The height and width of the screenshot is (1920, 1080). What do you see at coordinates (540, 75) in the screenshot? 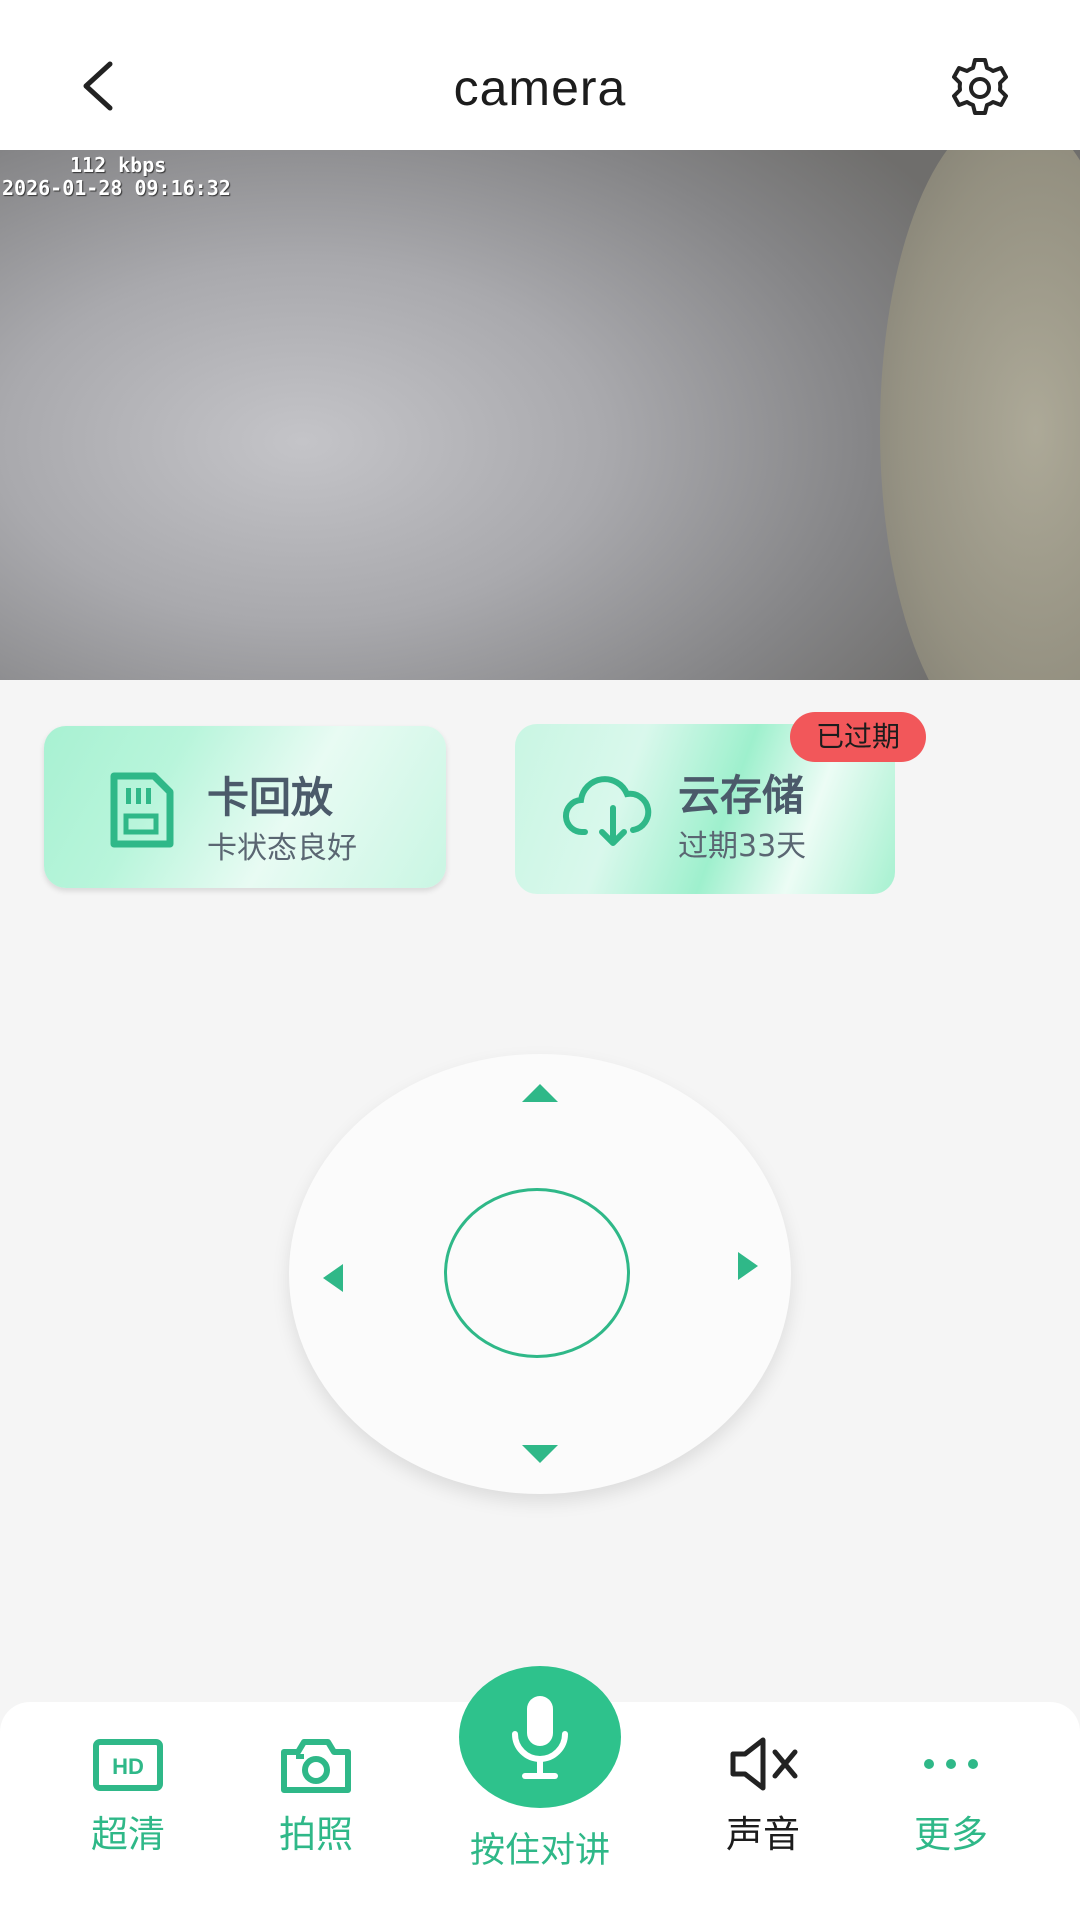
I see `top-bar: camera` at bounding box center [540, 75].